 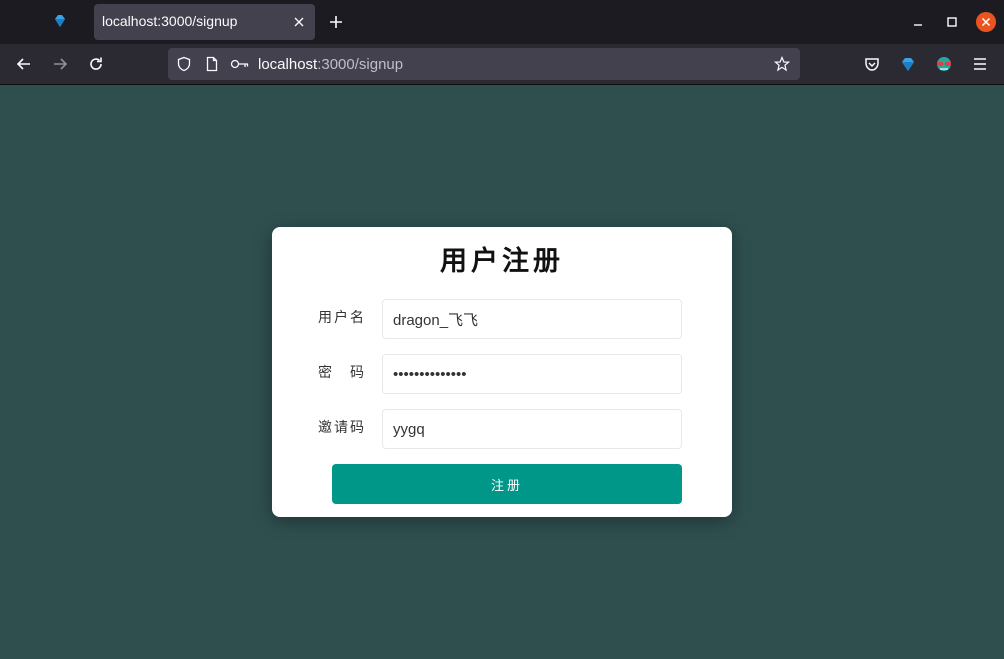 What do you see at coordinates (980, 64) in the screenshot?
I see `menu-icon` at bounding box center [980, 64].